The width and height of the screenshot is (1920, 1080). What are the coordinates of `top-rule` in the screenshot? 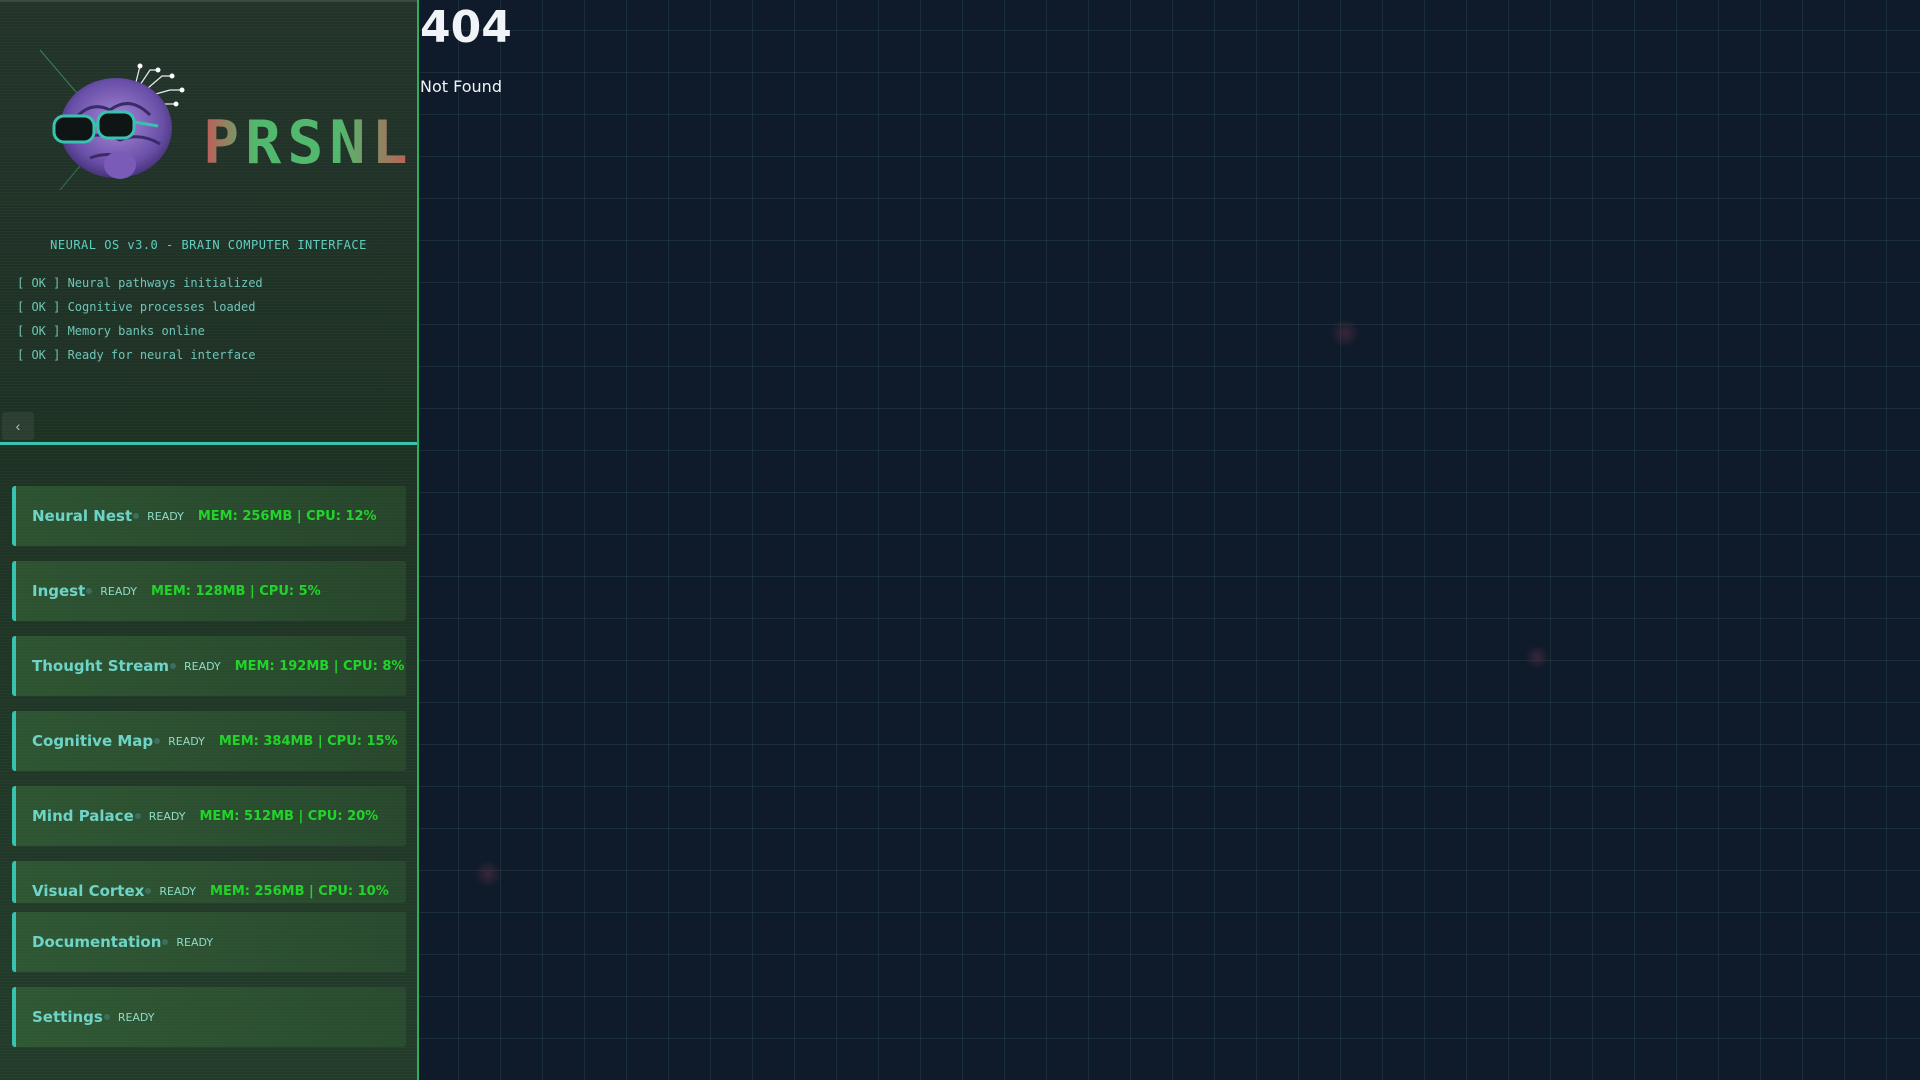 It's located at (208, 1).